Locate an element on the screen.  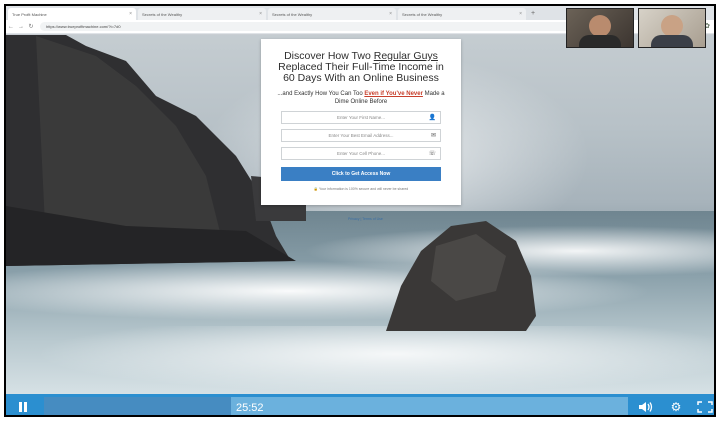
pause-button is located at coordinates (23, 404).